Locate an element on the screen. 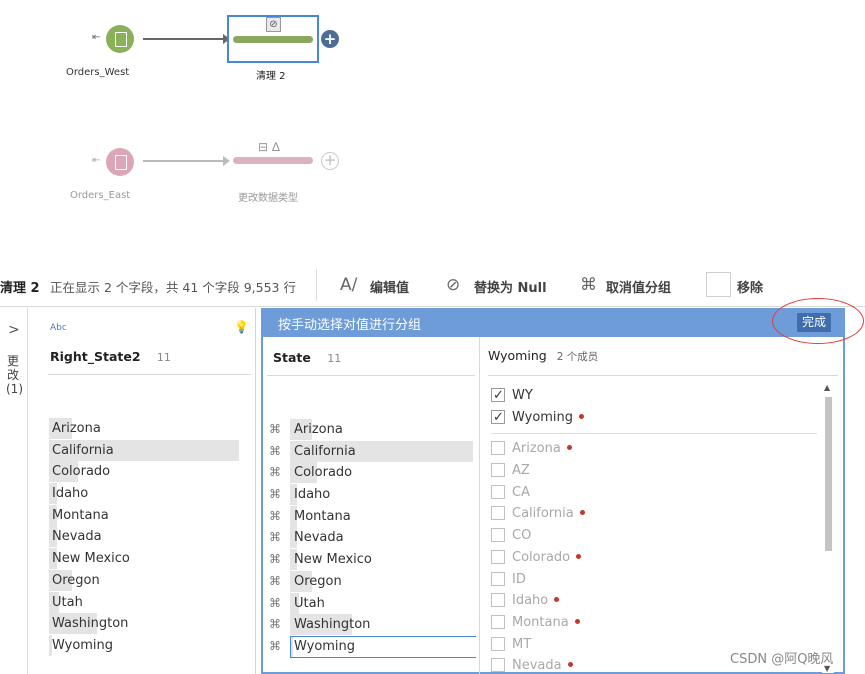 The height and width of the screenshot is (674, 865). member-label-wrap: Wyoming is located at coordinates (548, 417).